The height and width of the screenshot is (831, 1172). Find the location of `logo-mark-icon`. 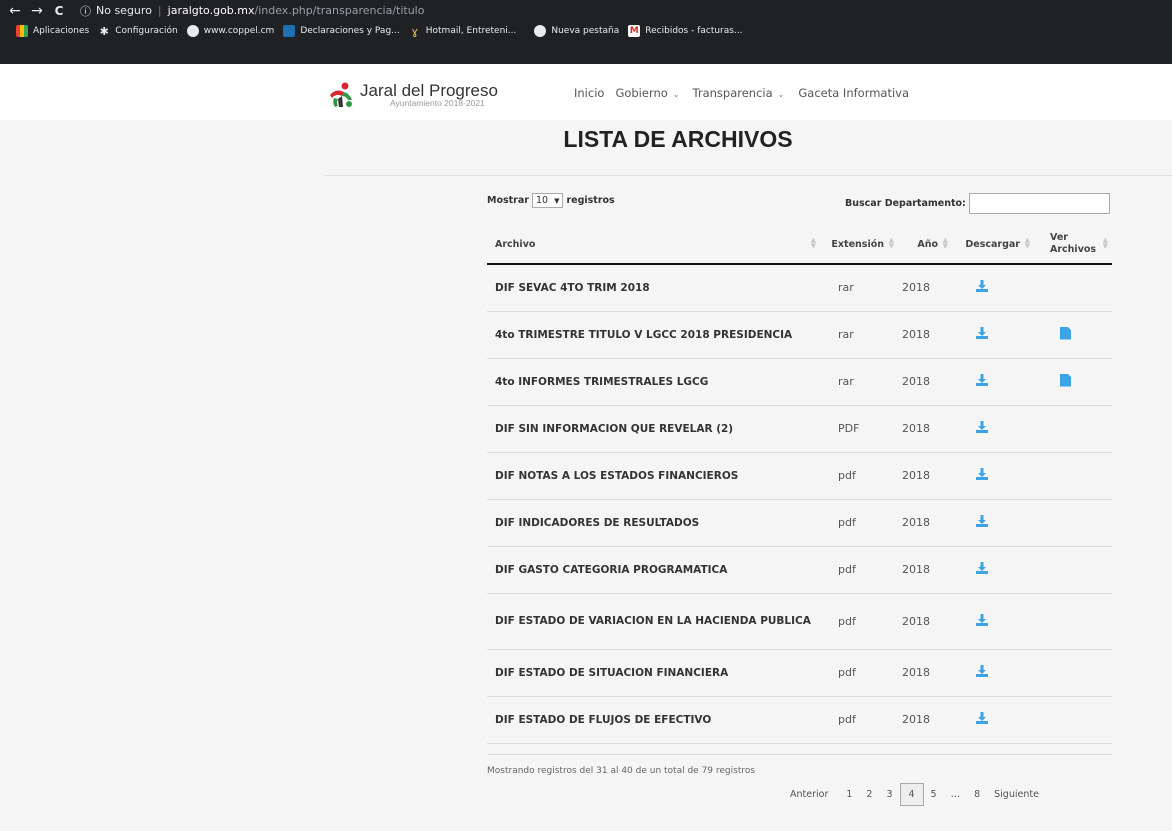

logo-mark-icon is located at coordinates (341, 94).